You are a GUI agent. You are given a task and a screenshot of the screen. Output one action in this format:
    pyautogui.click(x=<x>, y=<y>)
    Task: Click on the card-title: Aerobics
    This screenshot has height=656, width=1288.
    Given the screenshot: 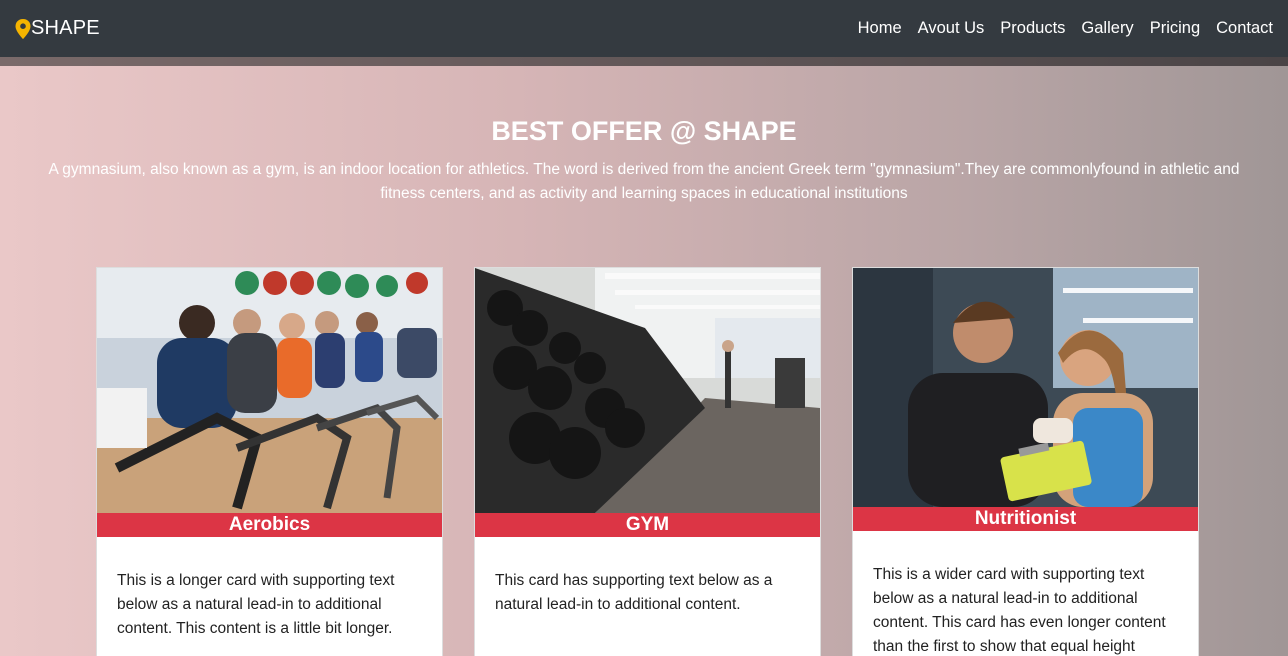 What is the action you would take?
    pyautogui.click(x=269, y=525)
    